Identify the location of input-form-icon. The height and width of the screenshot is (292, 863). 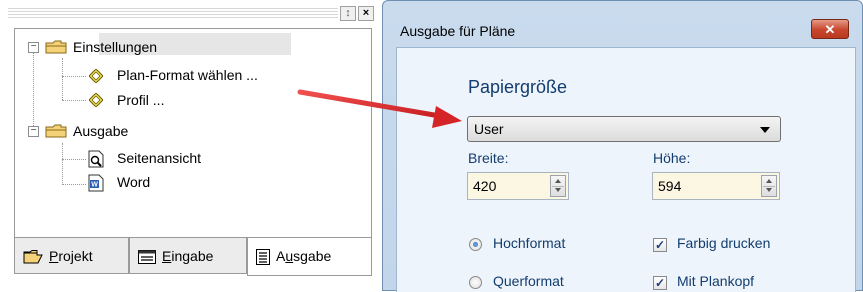
(147, 257).